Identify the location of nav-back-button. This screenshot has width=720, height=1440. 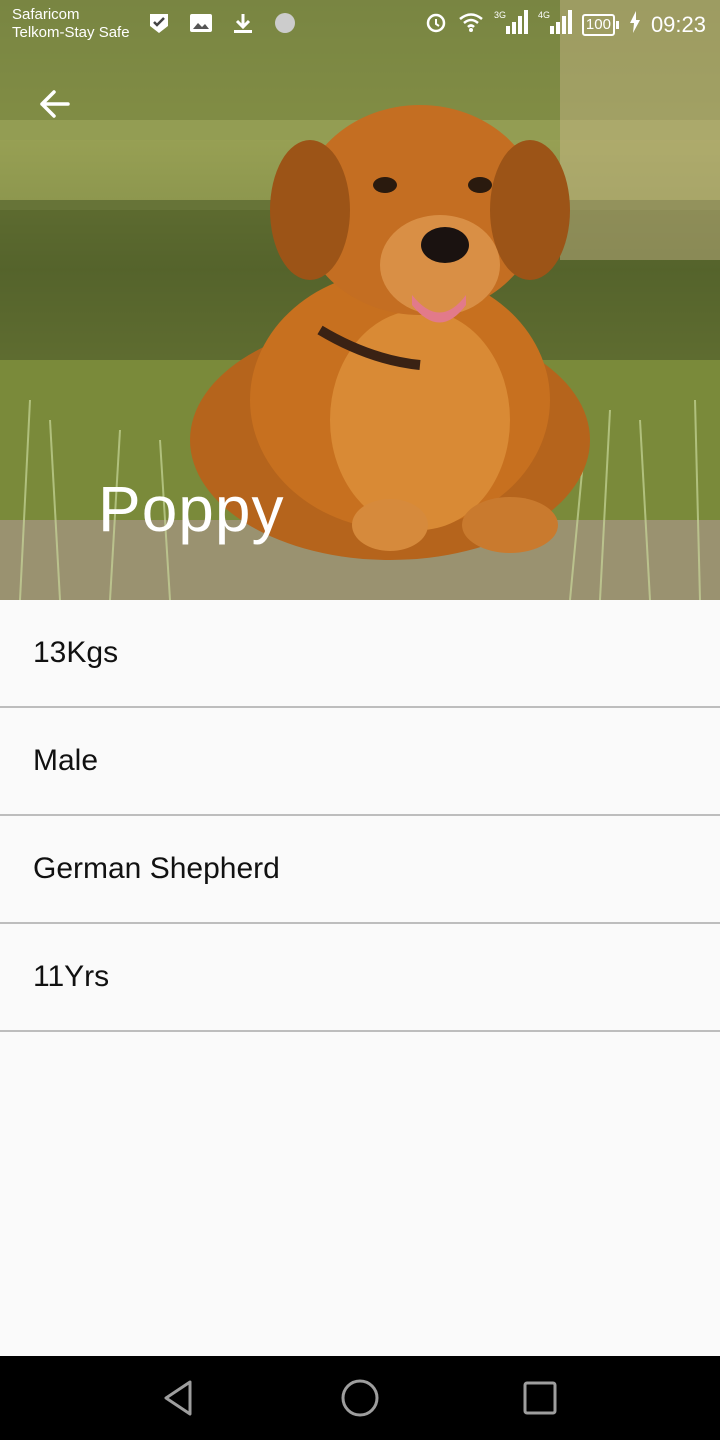
(180, 1398).